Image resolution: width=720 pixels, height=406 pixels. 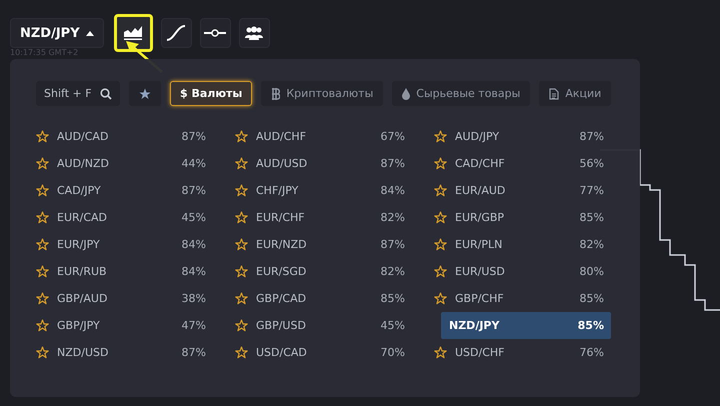 I want to click on asset-row: EUR/CAD 45%, so click(x=124, y=217).